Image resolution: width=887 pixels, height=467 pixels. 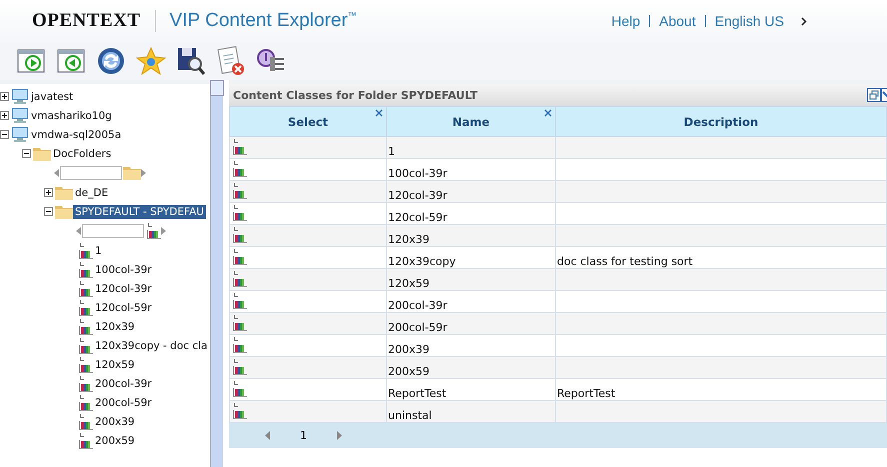 I want to click on tree-item: de_DE, so click(x=91, y=193).